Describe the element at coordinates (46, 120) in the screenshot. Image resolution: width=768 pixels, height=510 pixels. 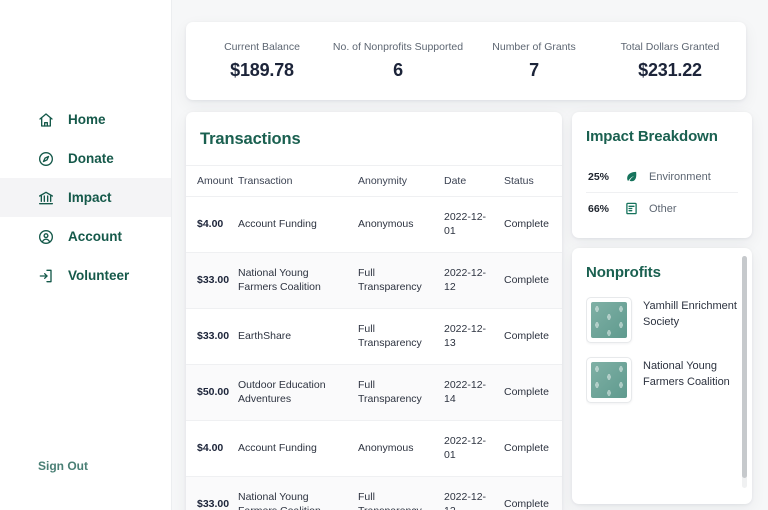
I see `home-icon` at that location.